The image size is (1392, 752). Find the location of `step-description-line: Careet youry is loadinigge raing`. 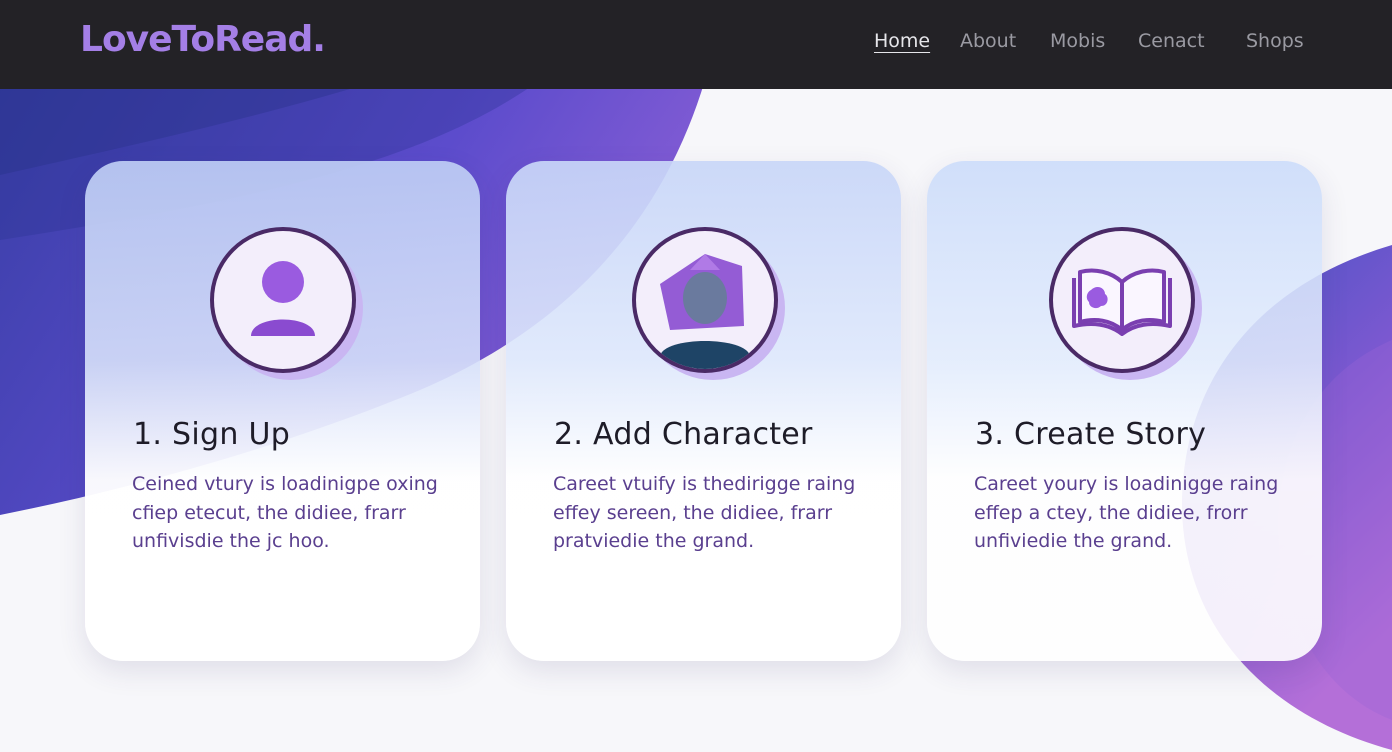

step-description-line: Careet youry is loadinigge raing is located at coordinates (1126, 484).